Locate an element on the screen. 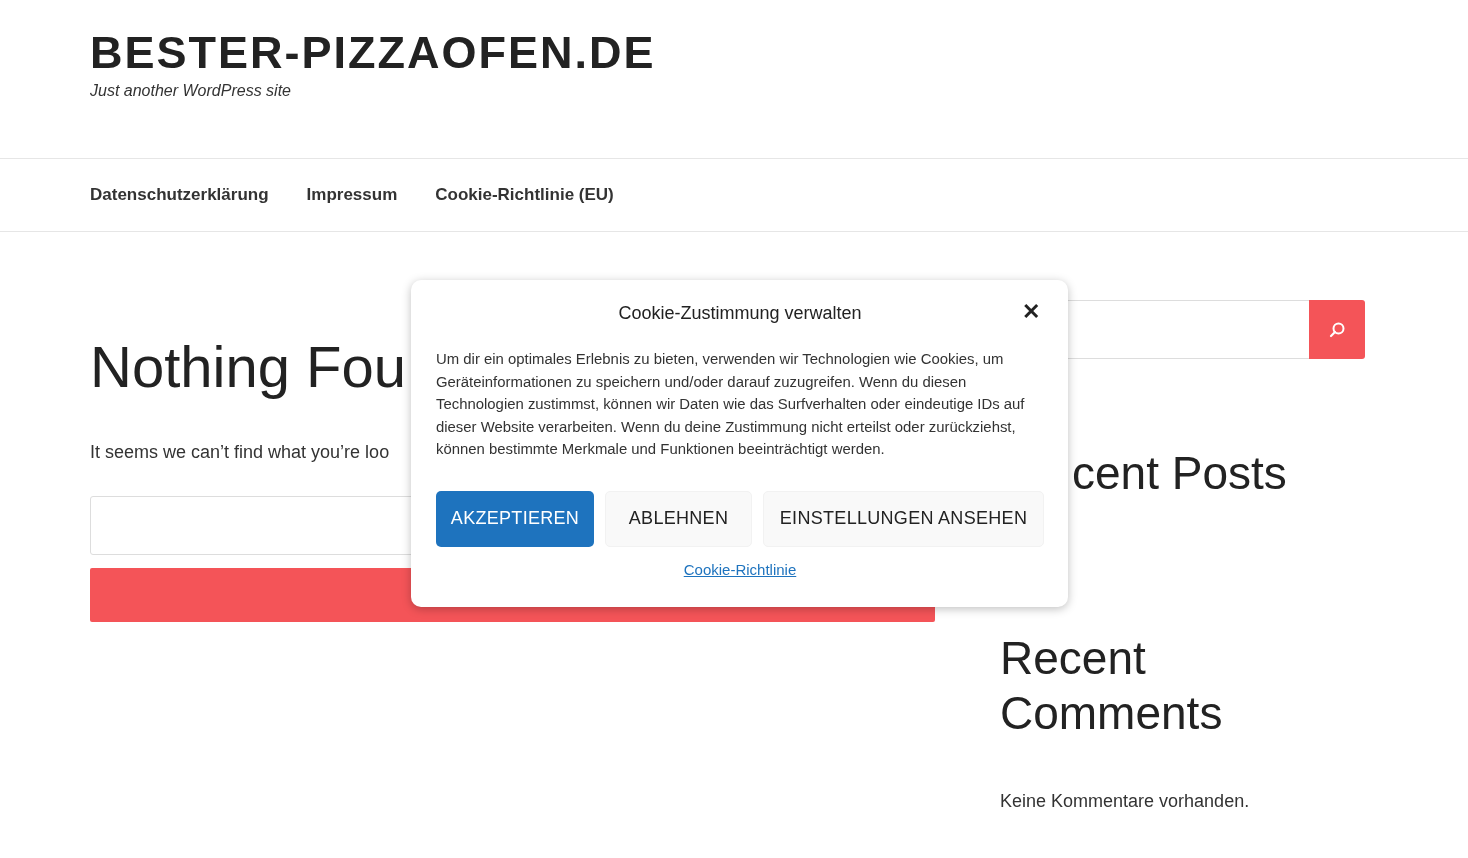  widget-heading: Recent Comments is located at coordinates (1112, 686).